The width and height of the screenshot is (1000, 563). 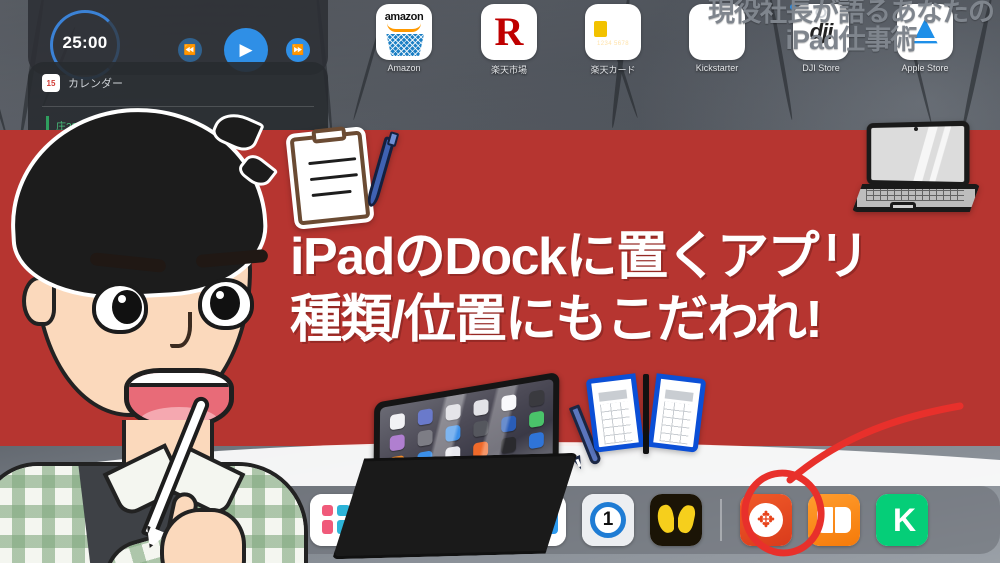 I want to click on dock-recent-books, so click(x=834, y=520).